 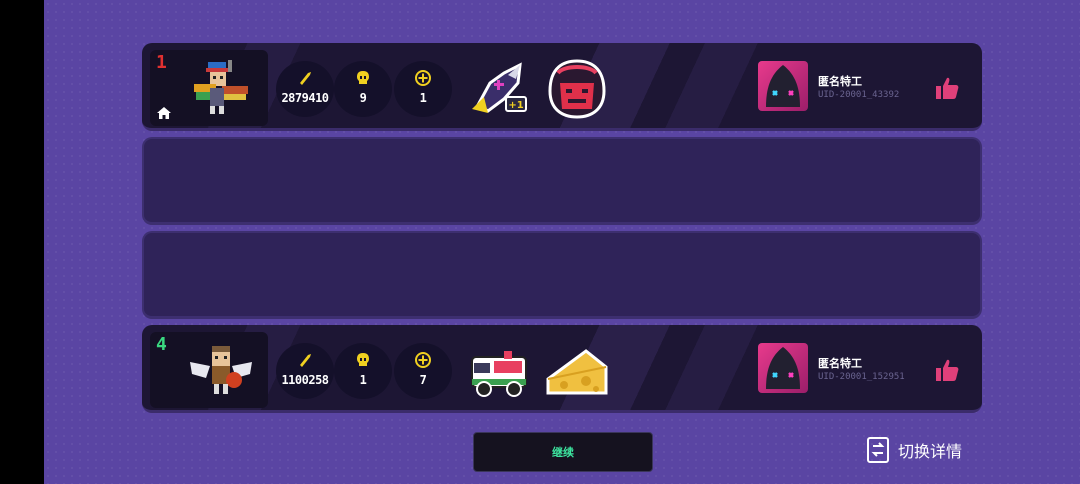 What do you see at coordinates (161, 344) in the screenshot?
I see `rank-number: 4` at bounding box center [161, 344].